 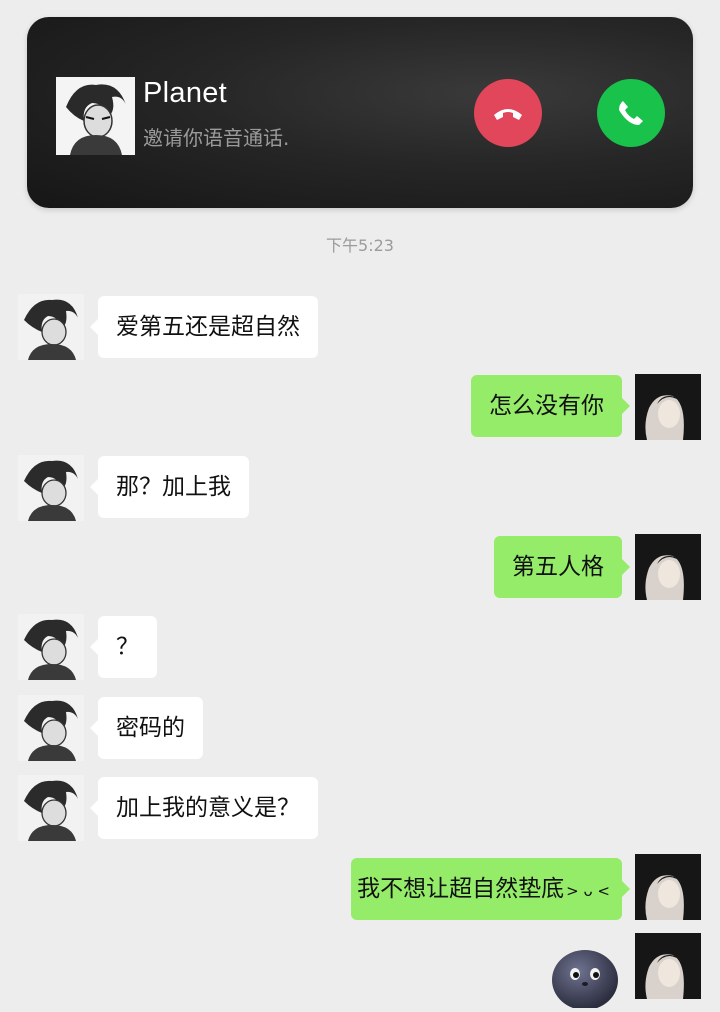 I want to click on message-text: ？, so click(x=127, y=647).